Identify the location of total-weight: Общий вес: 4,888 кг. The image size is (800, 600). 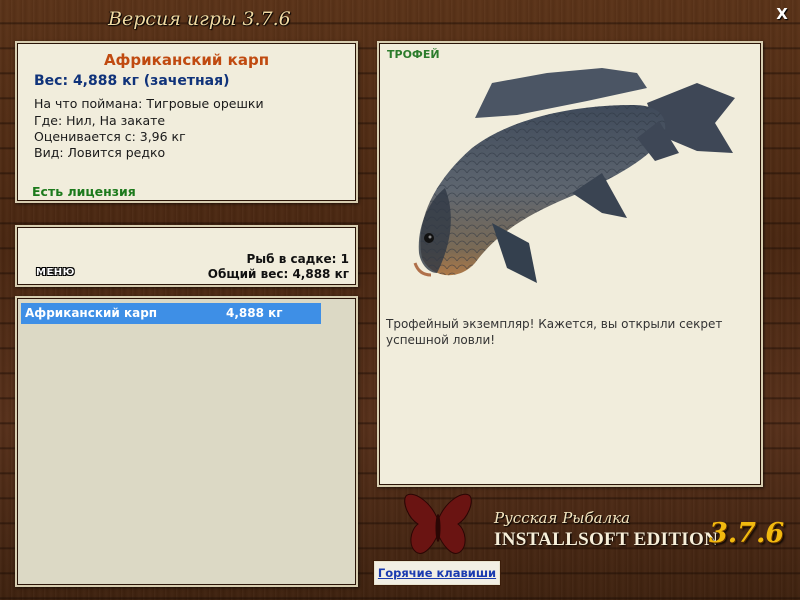
(278, 274).